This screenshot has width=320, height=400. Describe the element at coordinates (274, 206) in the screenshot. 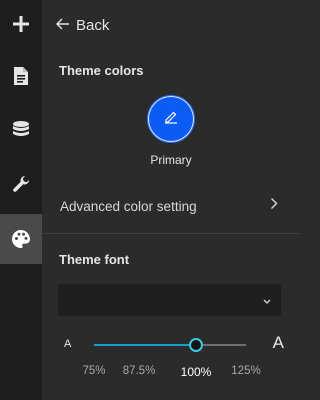

I see `chevron-right-icon` at that location.